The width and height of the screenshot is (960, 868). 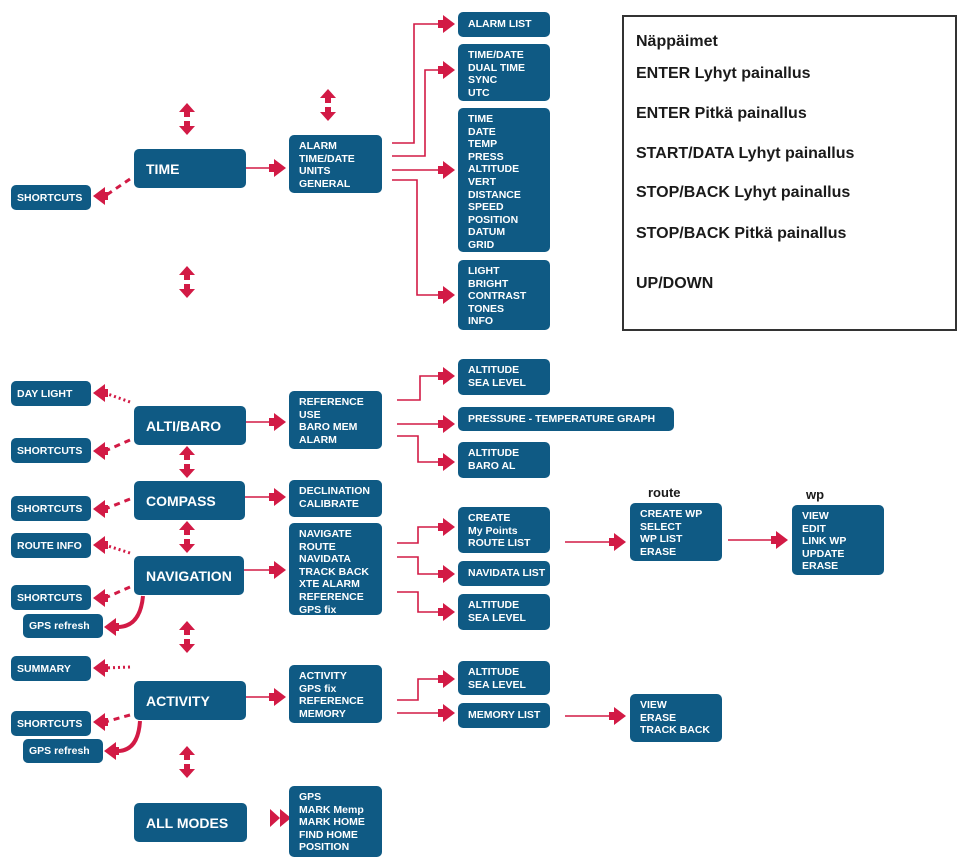 I want to click on menu-item: BRIGHT, so click(x=509, y=284).